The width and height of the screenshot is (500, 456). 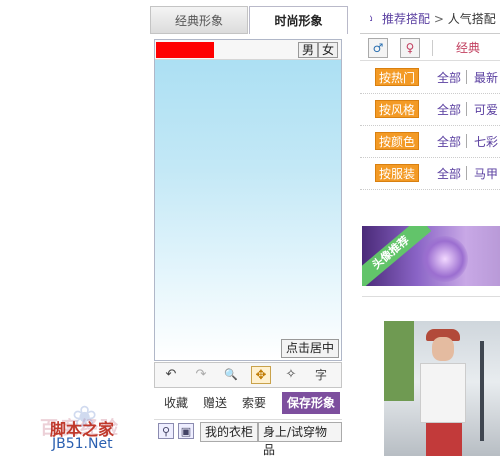 I want to click on breadcrumb-current: 人气搭配, so click(x=471, y=19).